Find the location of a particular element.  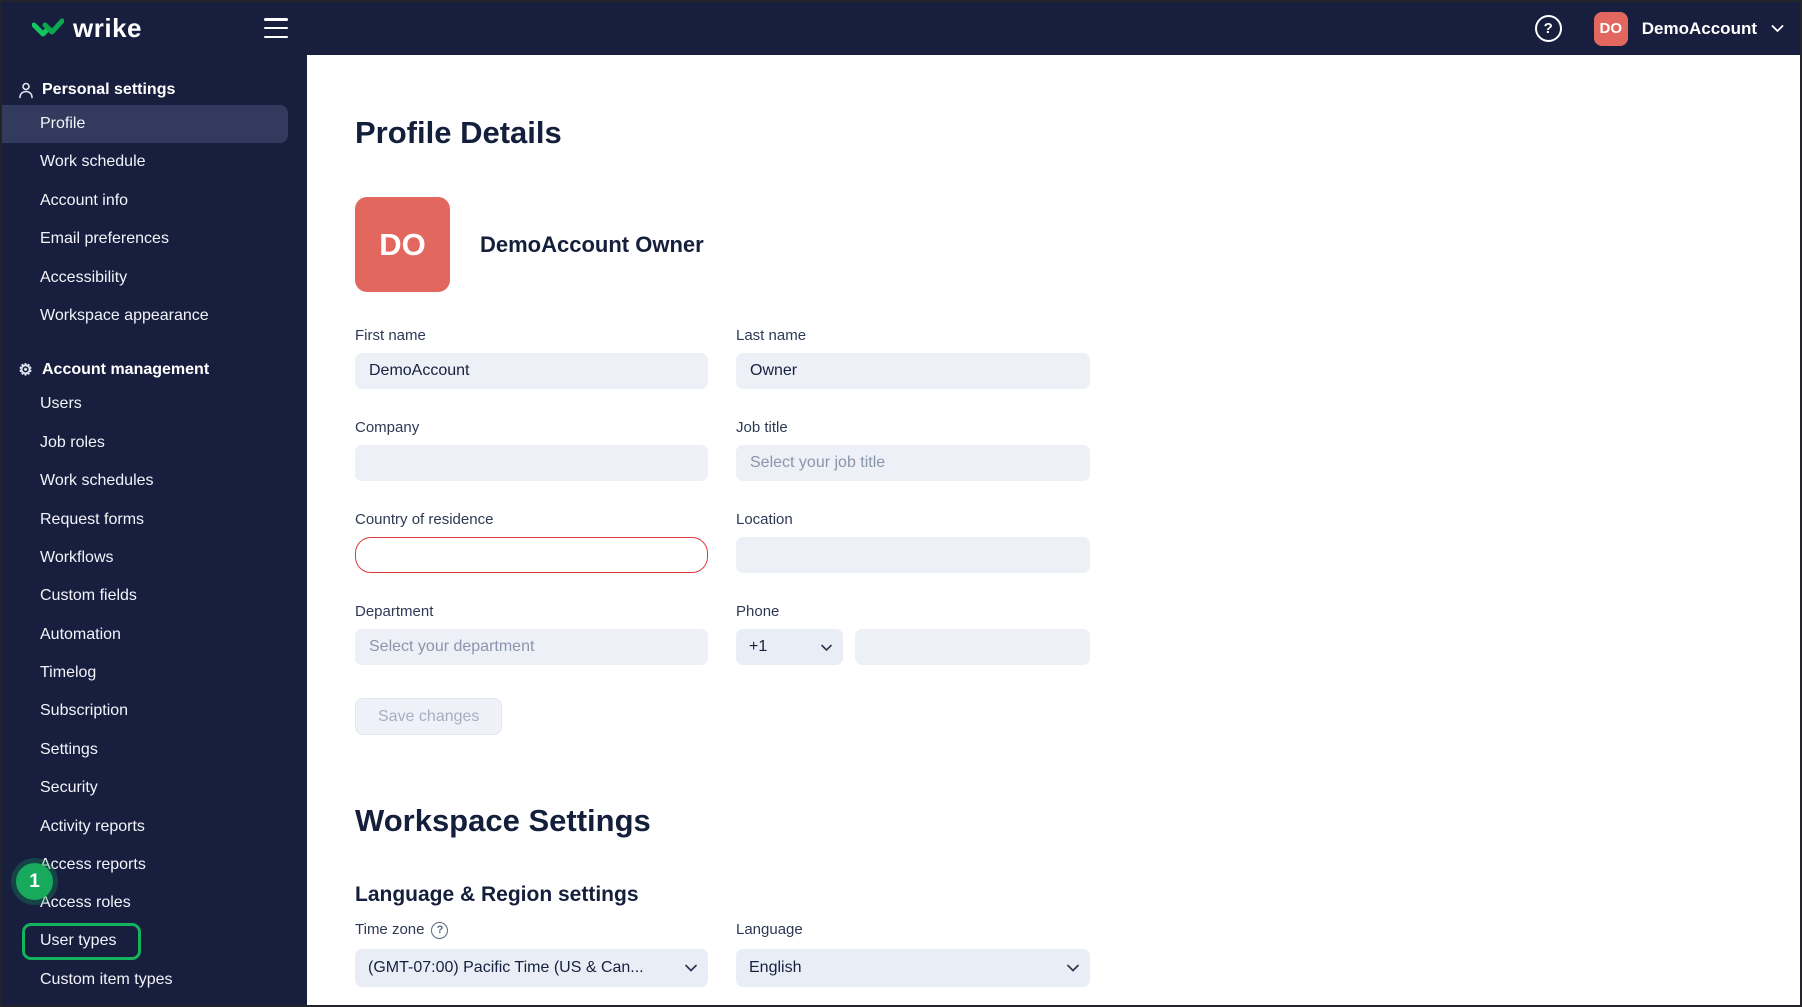

language-value: English is located at coordinates (775, 967).